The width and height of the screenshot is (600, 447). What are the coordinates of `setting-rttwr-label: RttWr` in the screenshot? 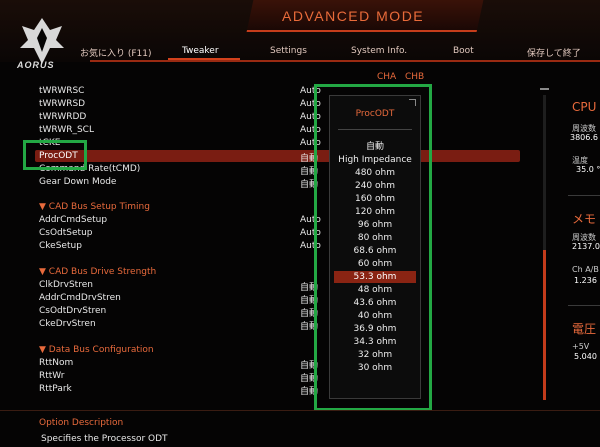 It's located at (52, 376).